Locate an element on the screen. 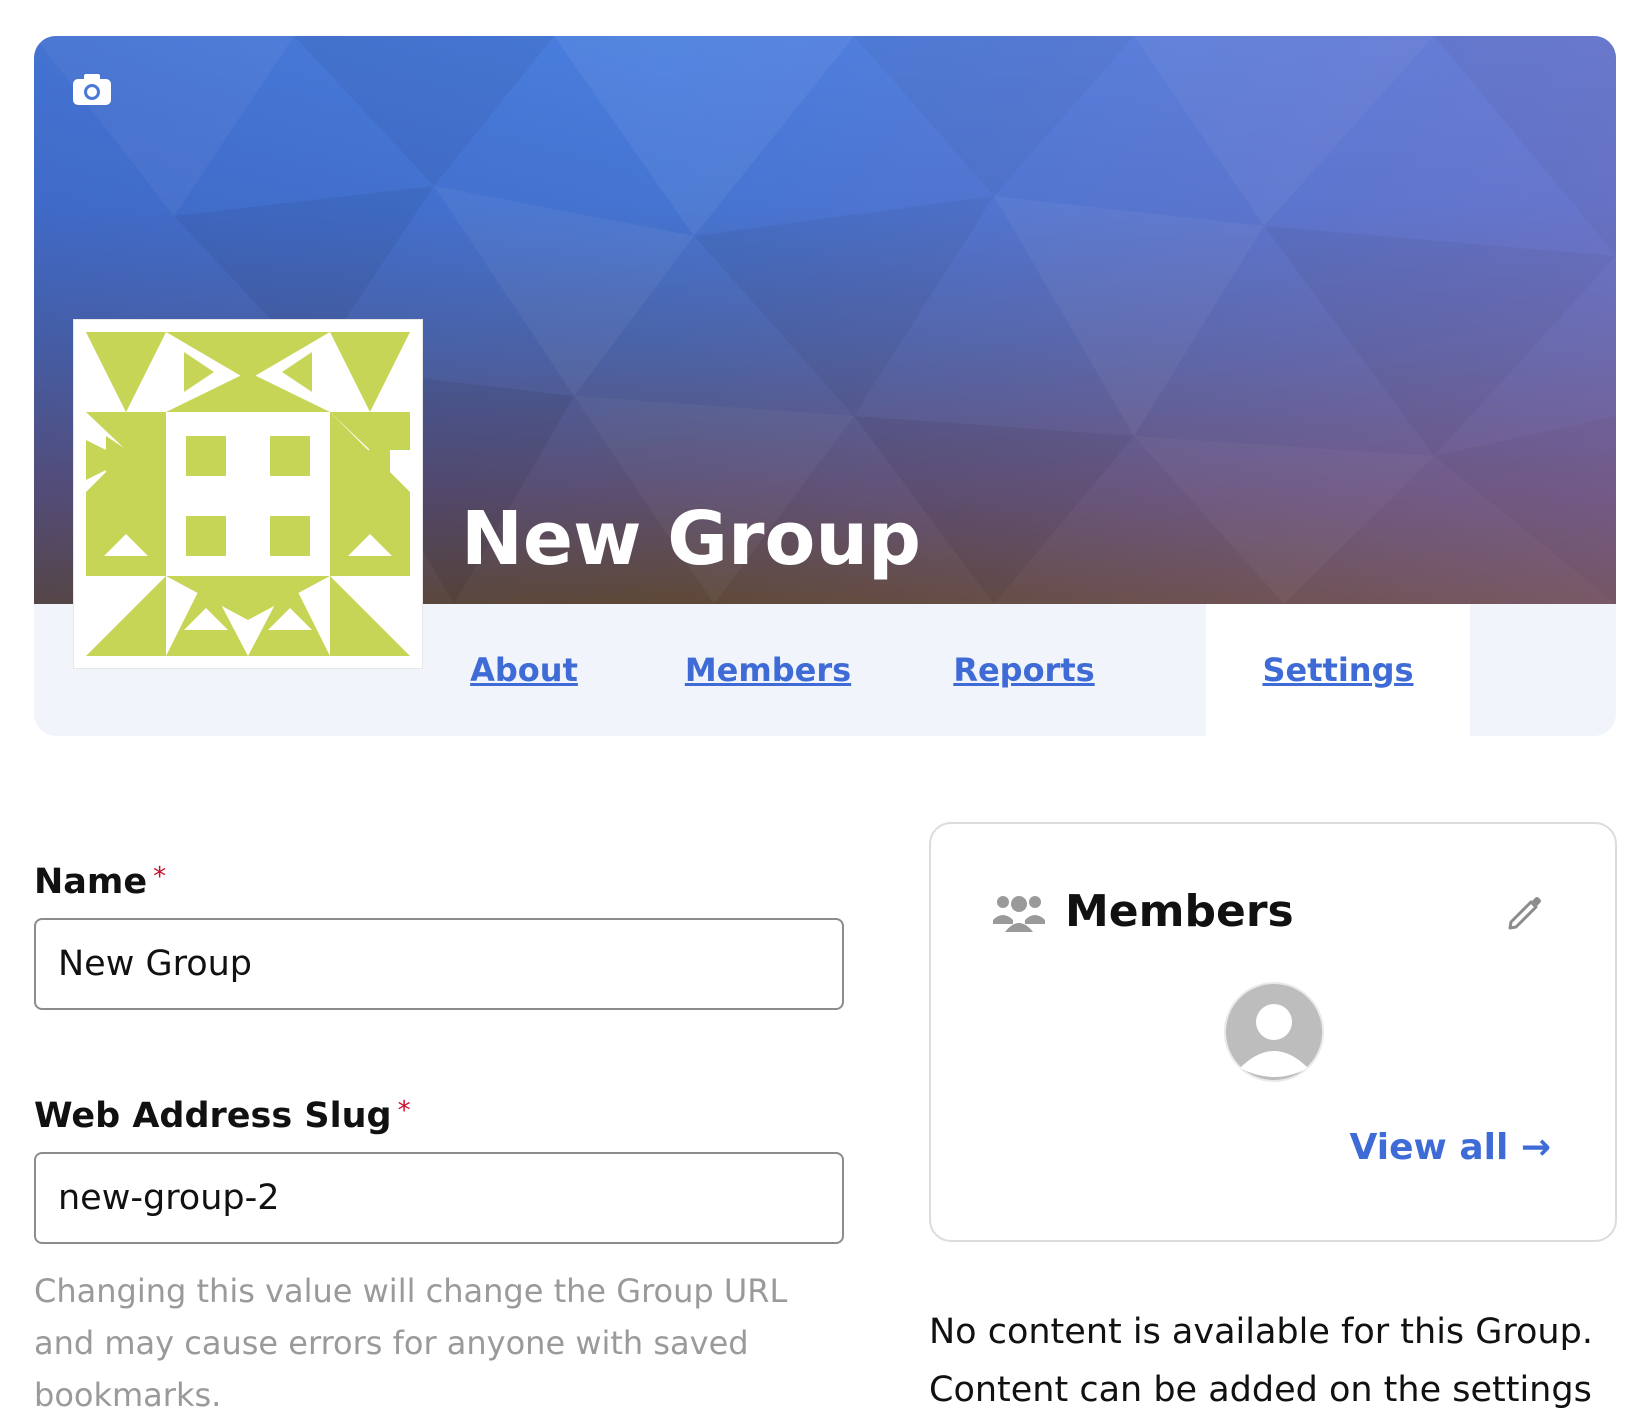 The image size is (1652, 1421). view-all-members-link: View all → is located at coordinates (1450, 1147).